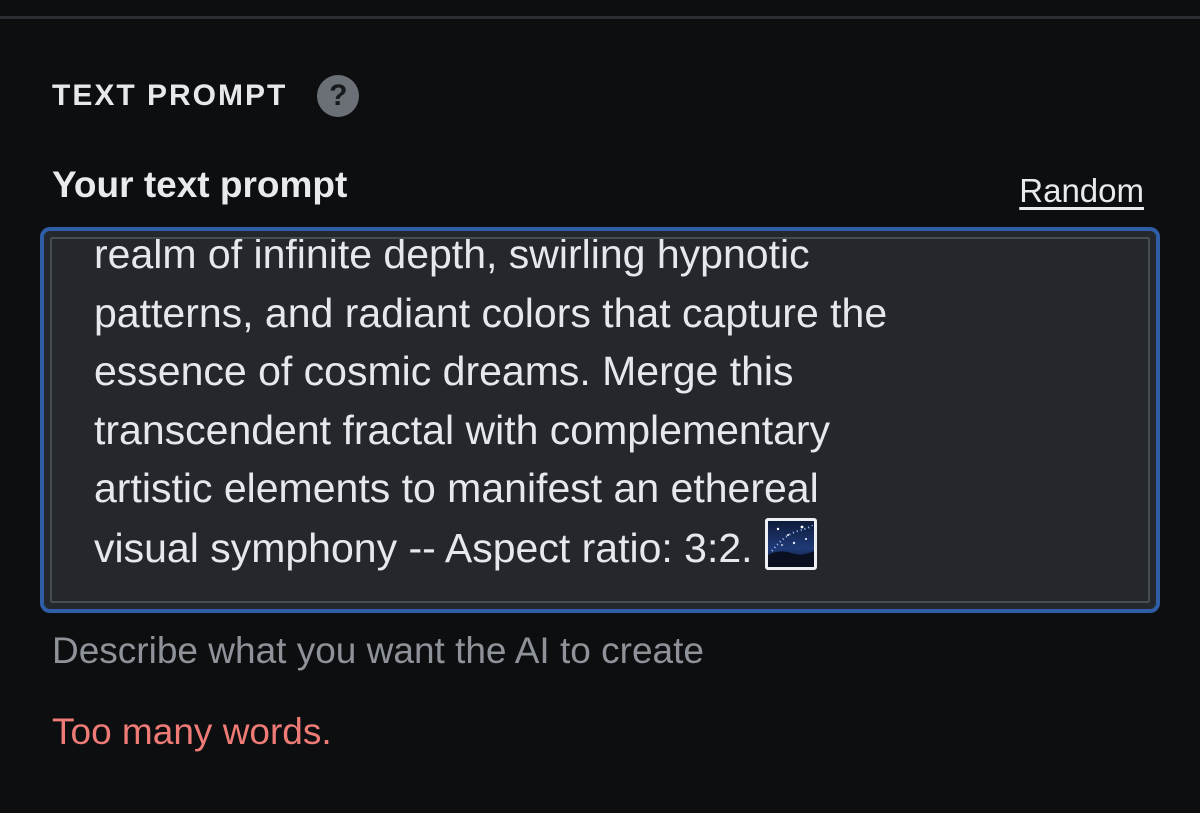 This screenshot has height=813, width=1200. What do you see at coordinates (1081, 191) in the screenshot?
I see `random-prompt-link: Random` at bounding box center [1081, 191].